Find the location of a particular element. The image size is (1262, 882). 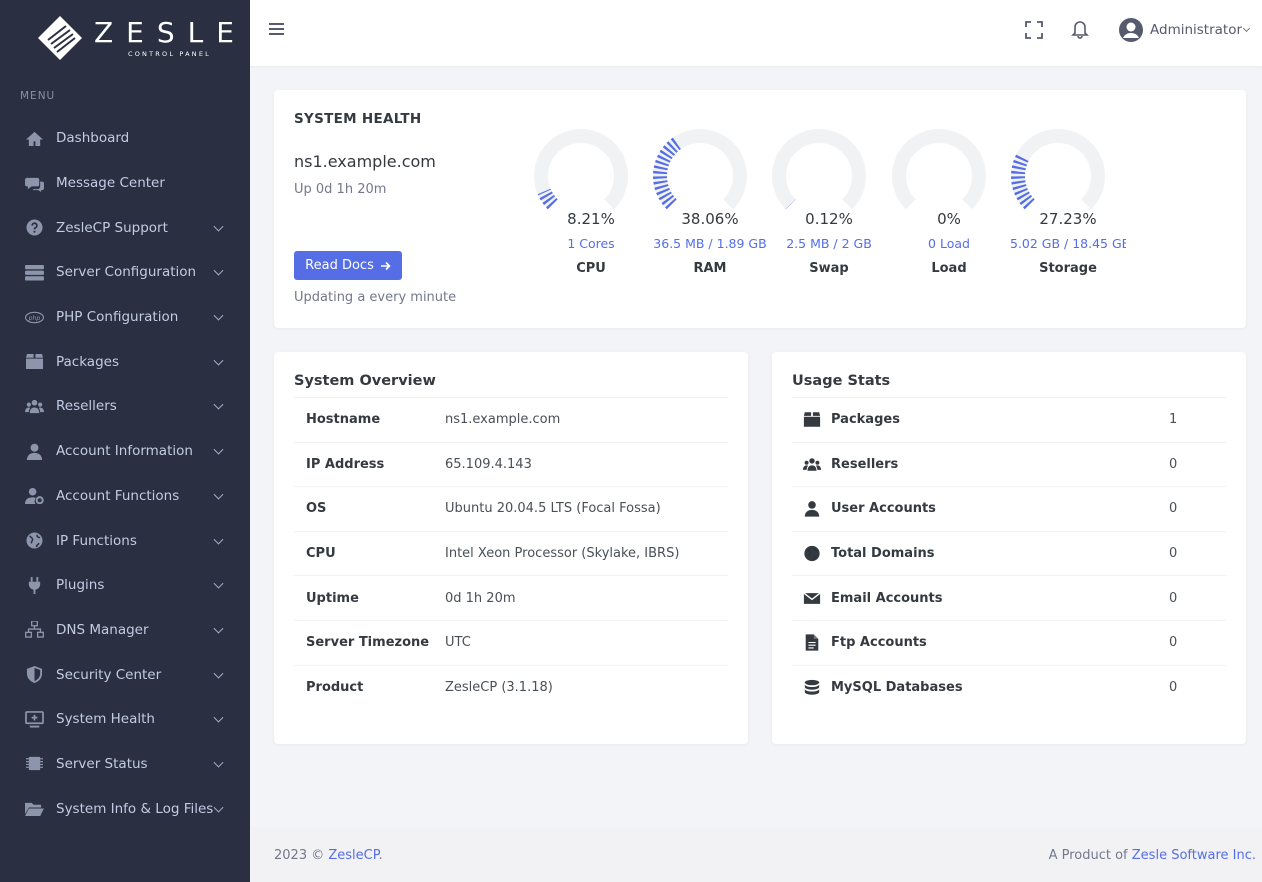

shield-icon is located at coordinates (34, 675).